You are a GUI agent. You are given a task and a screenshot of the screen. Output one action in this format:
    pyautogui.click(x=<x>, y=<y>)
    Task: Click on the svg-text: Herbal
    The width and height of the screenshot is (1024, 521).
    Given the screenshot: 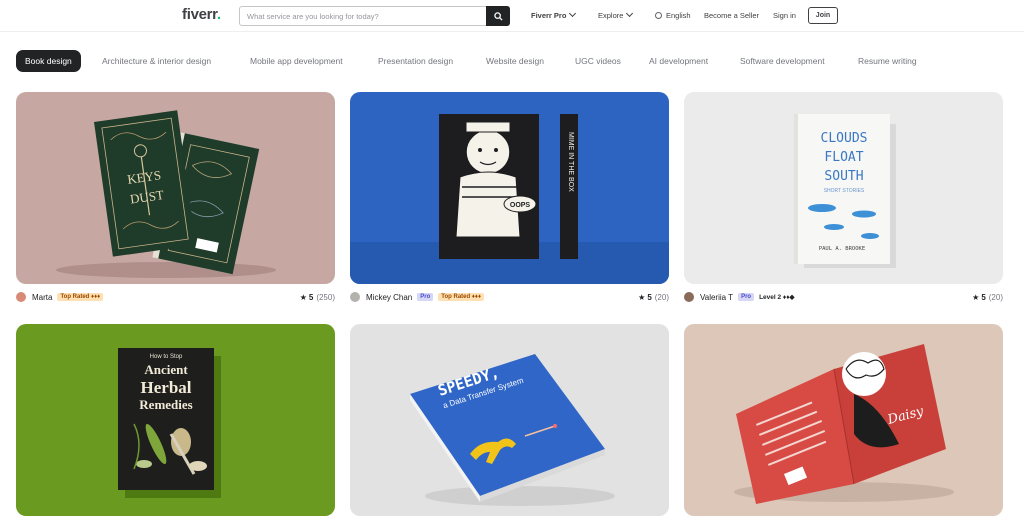 What is the action you would take?
    pyautogui.click(x=166, y=387)
    